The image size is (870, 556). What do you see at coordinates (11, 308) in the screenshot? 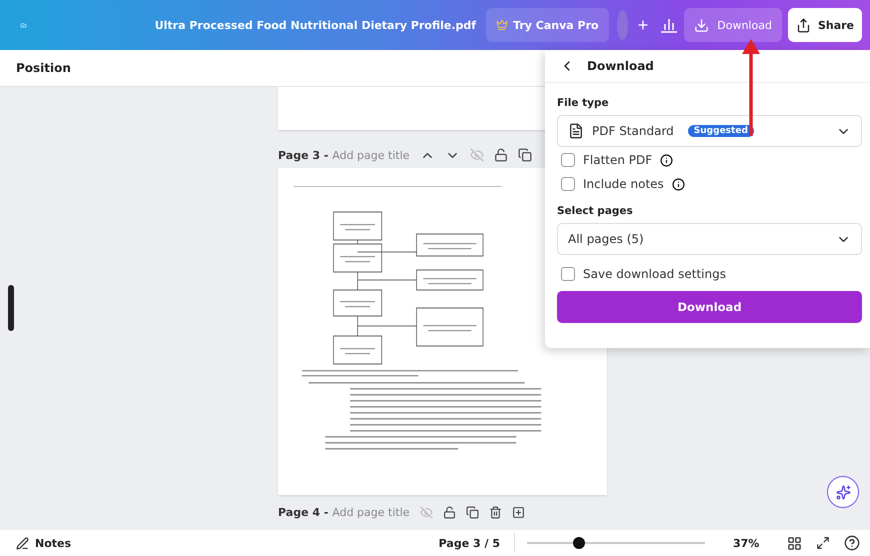
I see `scroll-handle` at bounding box center [11, 308].